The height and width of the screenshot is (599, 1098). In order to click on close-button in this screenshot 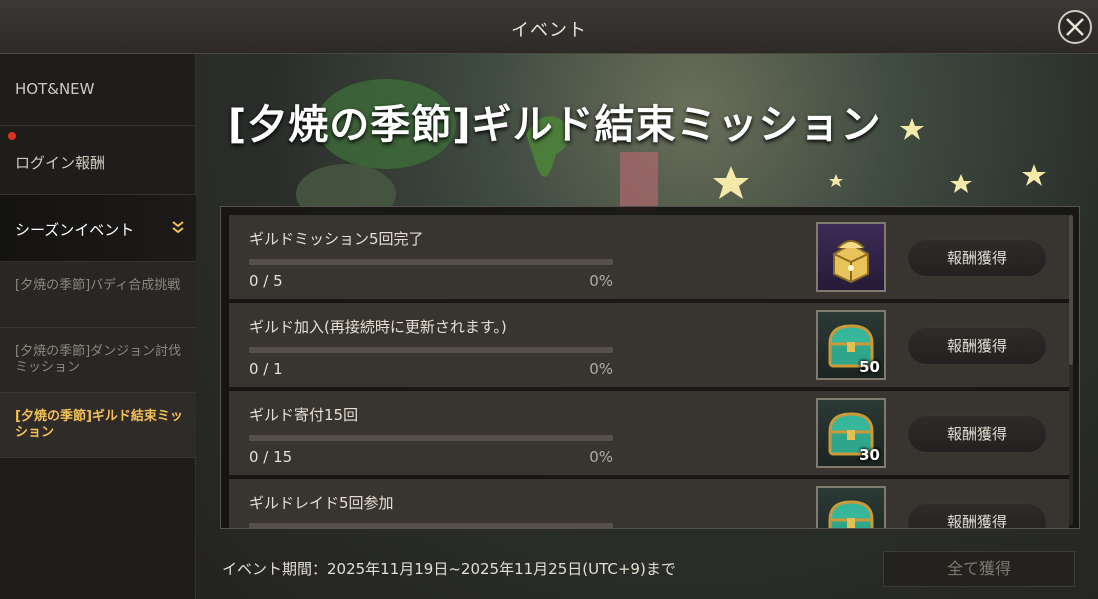, I will do `click(1075, 27)`.